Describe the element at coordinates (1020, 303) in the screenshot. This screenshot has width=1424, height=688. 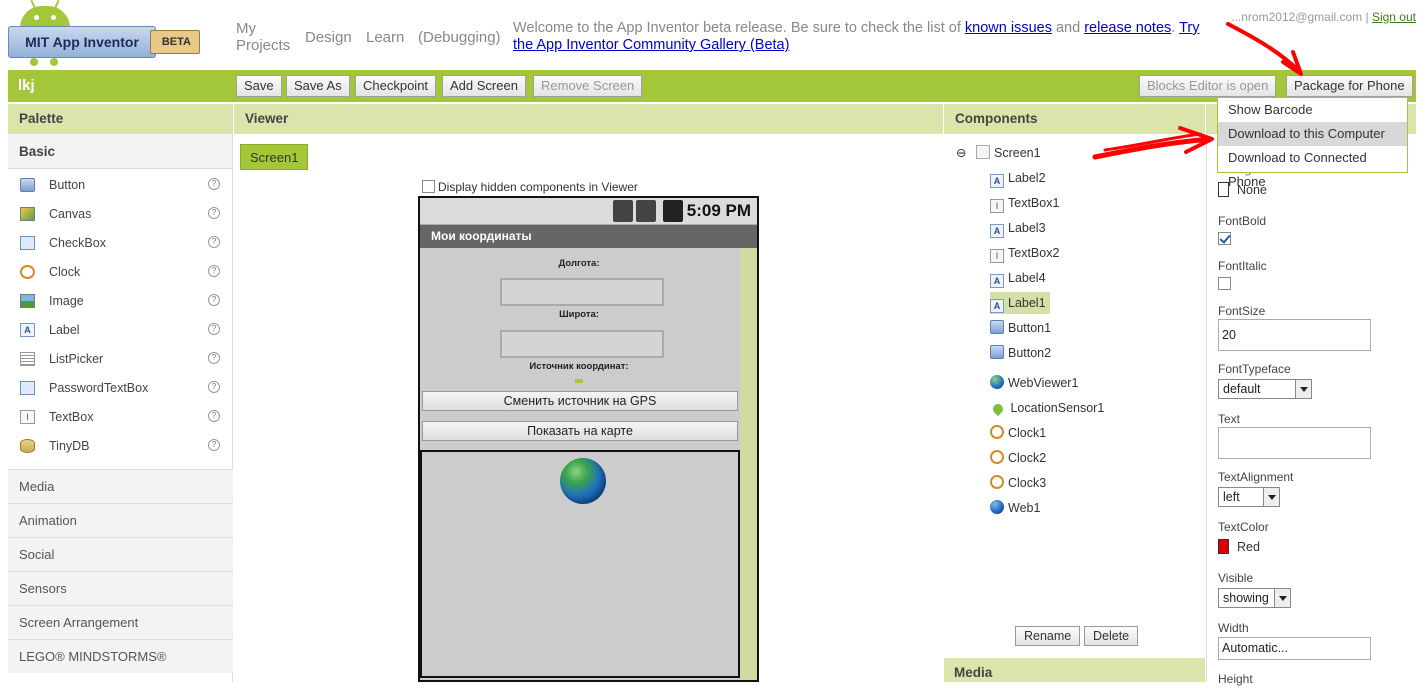
I see `tree-item-selected: A Label1` at that location.